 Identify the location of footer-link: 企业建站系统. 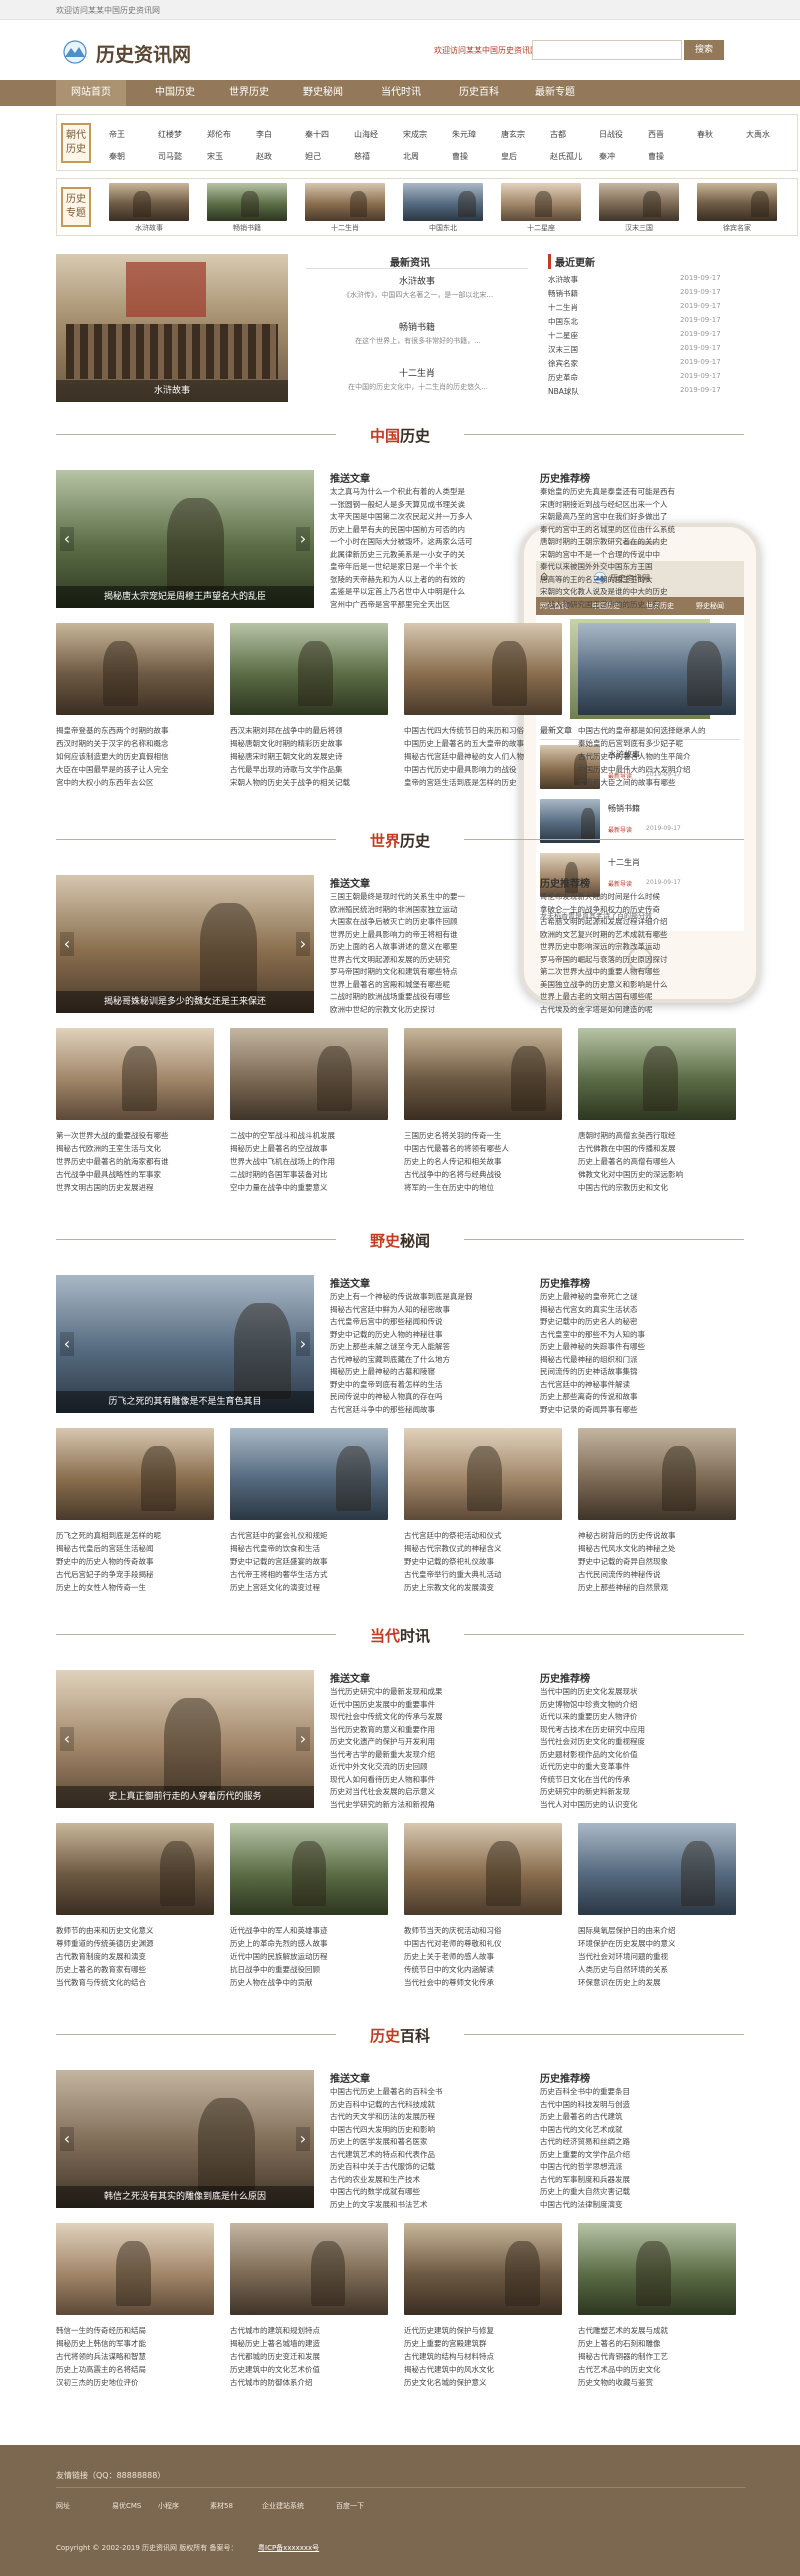
(283, 2506).